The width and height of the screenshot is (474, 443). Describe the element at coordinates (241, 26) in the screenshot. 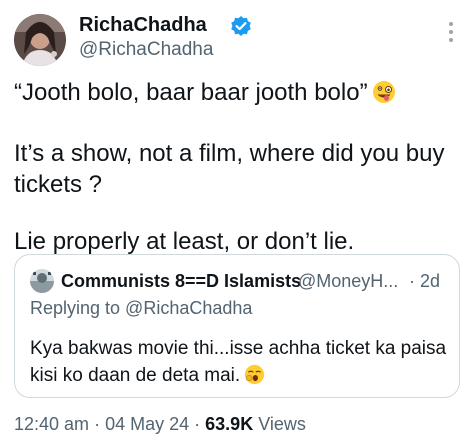

I see `verified-badge-icon` at that location.